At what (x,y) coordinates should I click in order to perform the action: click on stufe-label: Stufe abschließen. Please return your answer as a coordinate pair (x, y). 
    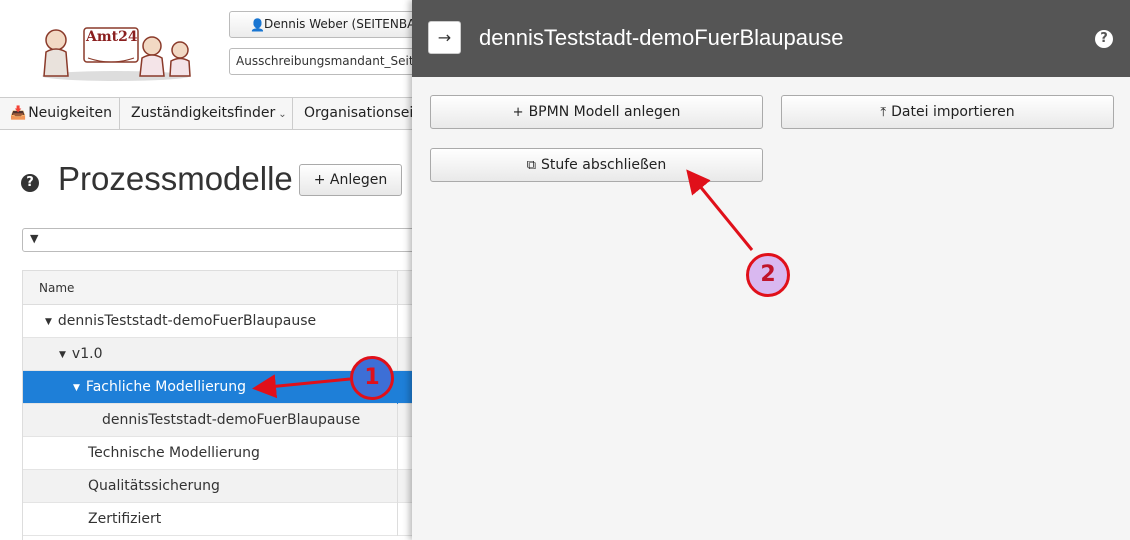
    Looking at the image, I should click on (604, 165).